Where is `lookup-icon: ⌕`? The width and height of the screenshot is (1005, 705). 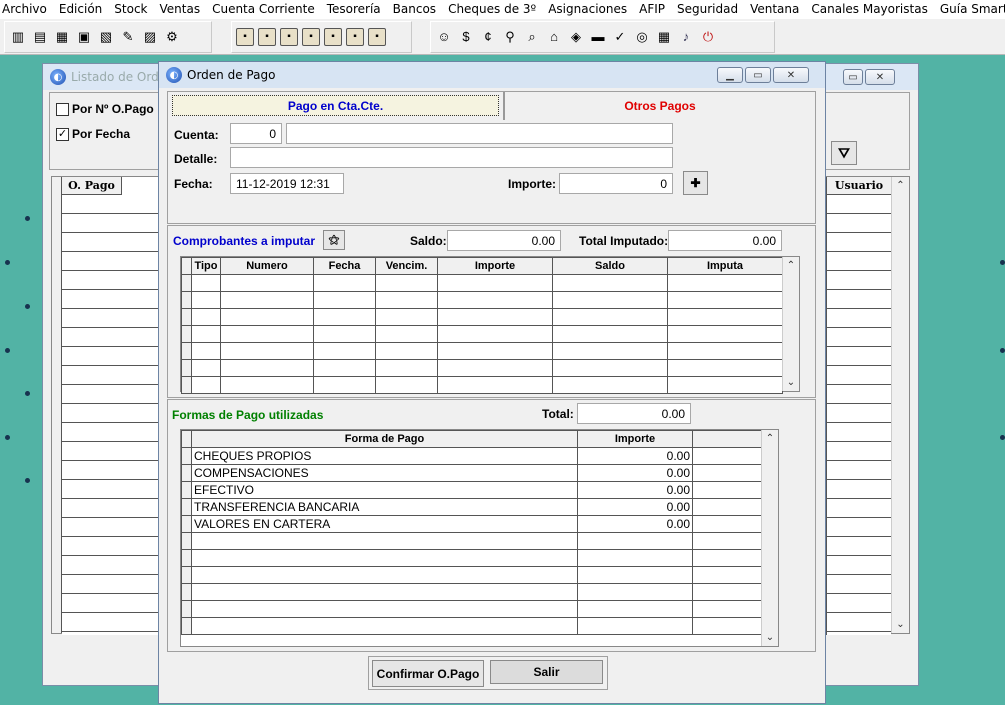 lookup-icon: ⌕ is located at coordinates (532, 37).